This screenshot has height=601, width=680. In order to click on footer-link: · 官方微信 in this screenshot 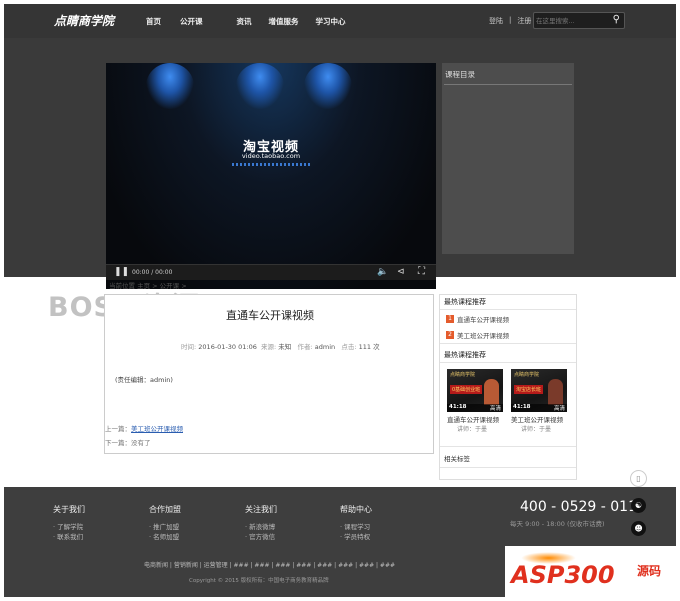, I will do `click(261, 537)`.